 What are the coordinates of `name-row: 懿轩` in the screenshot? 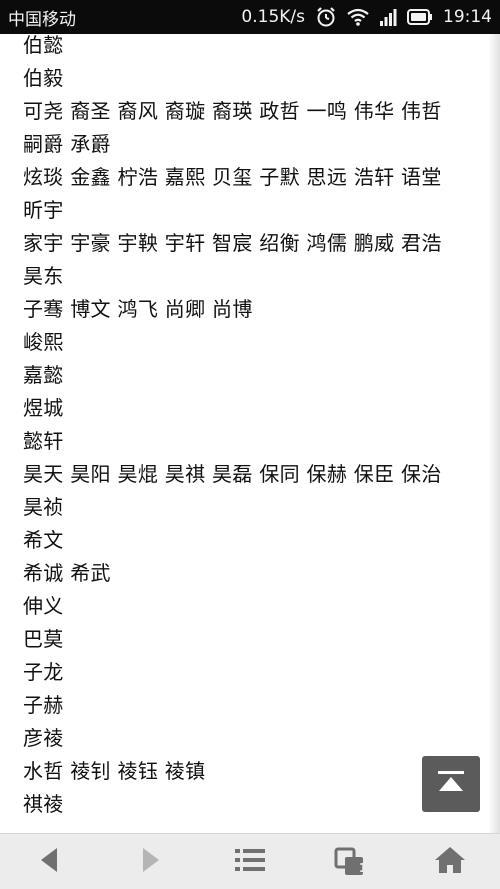 It's located at (43, 441).